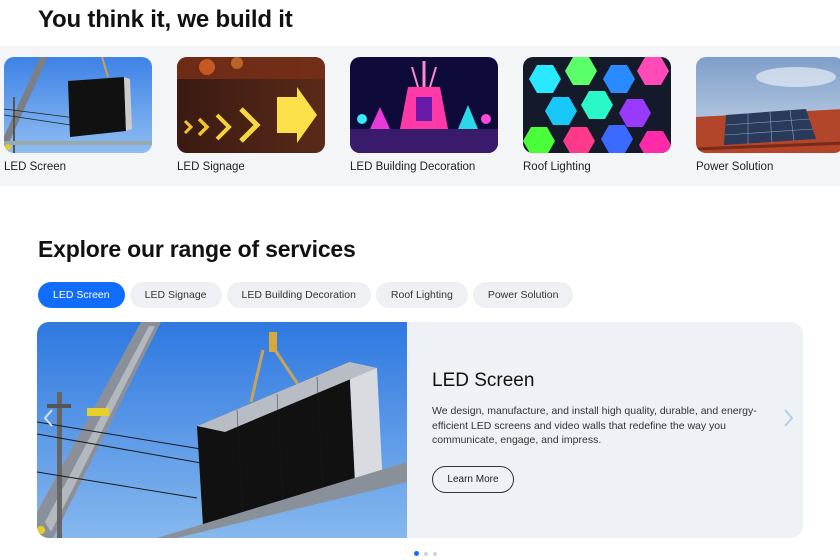  What do you see at coordinates (175, 295) in the screenshot?
I see `tab-led-signage: LED Signage` at bounding box center [175, 295].